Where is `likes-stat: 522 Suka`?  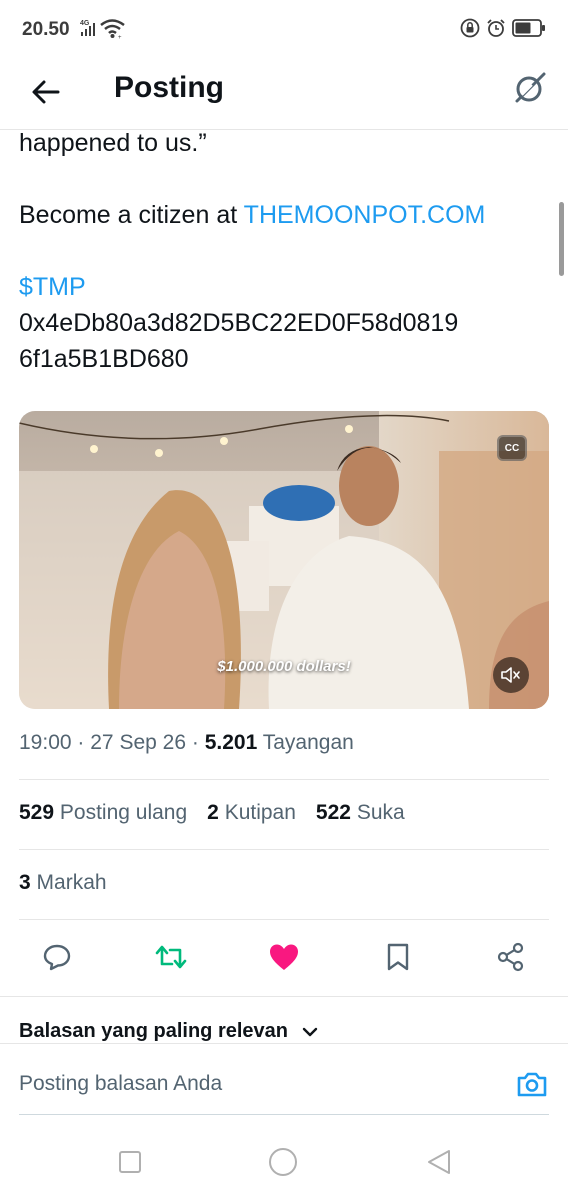
likes-stat: 522 Suka is located at coordinates (360, 813).